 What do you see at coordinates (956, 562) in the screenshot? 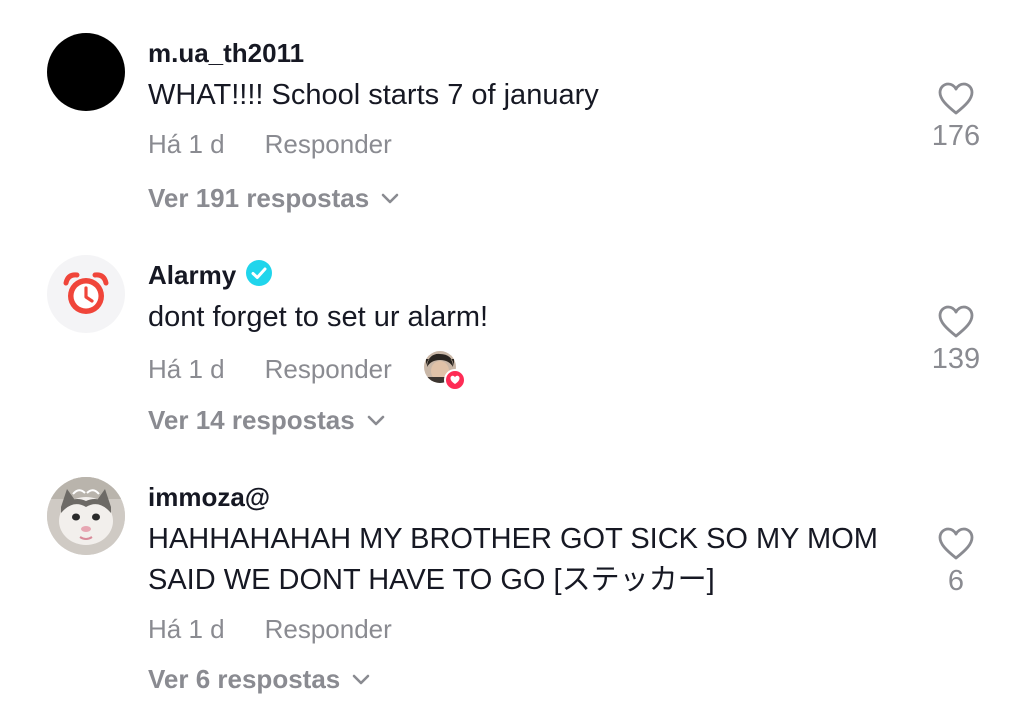
I see `like-column: 6` at bounding box center [956, 562].